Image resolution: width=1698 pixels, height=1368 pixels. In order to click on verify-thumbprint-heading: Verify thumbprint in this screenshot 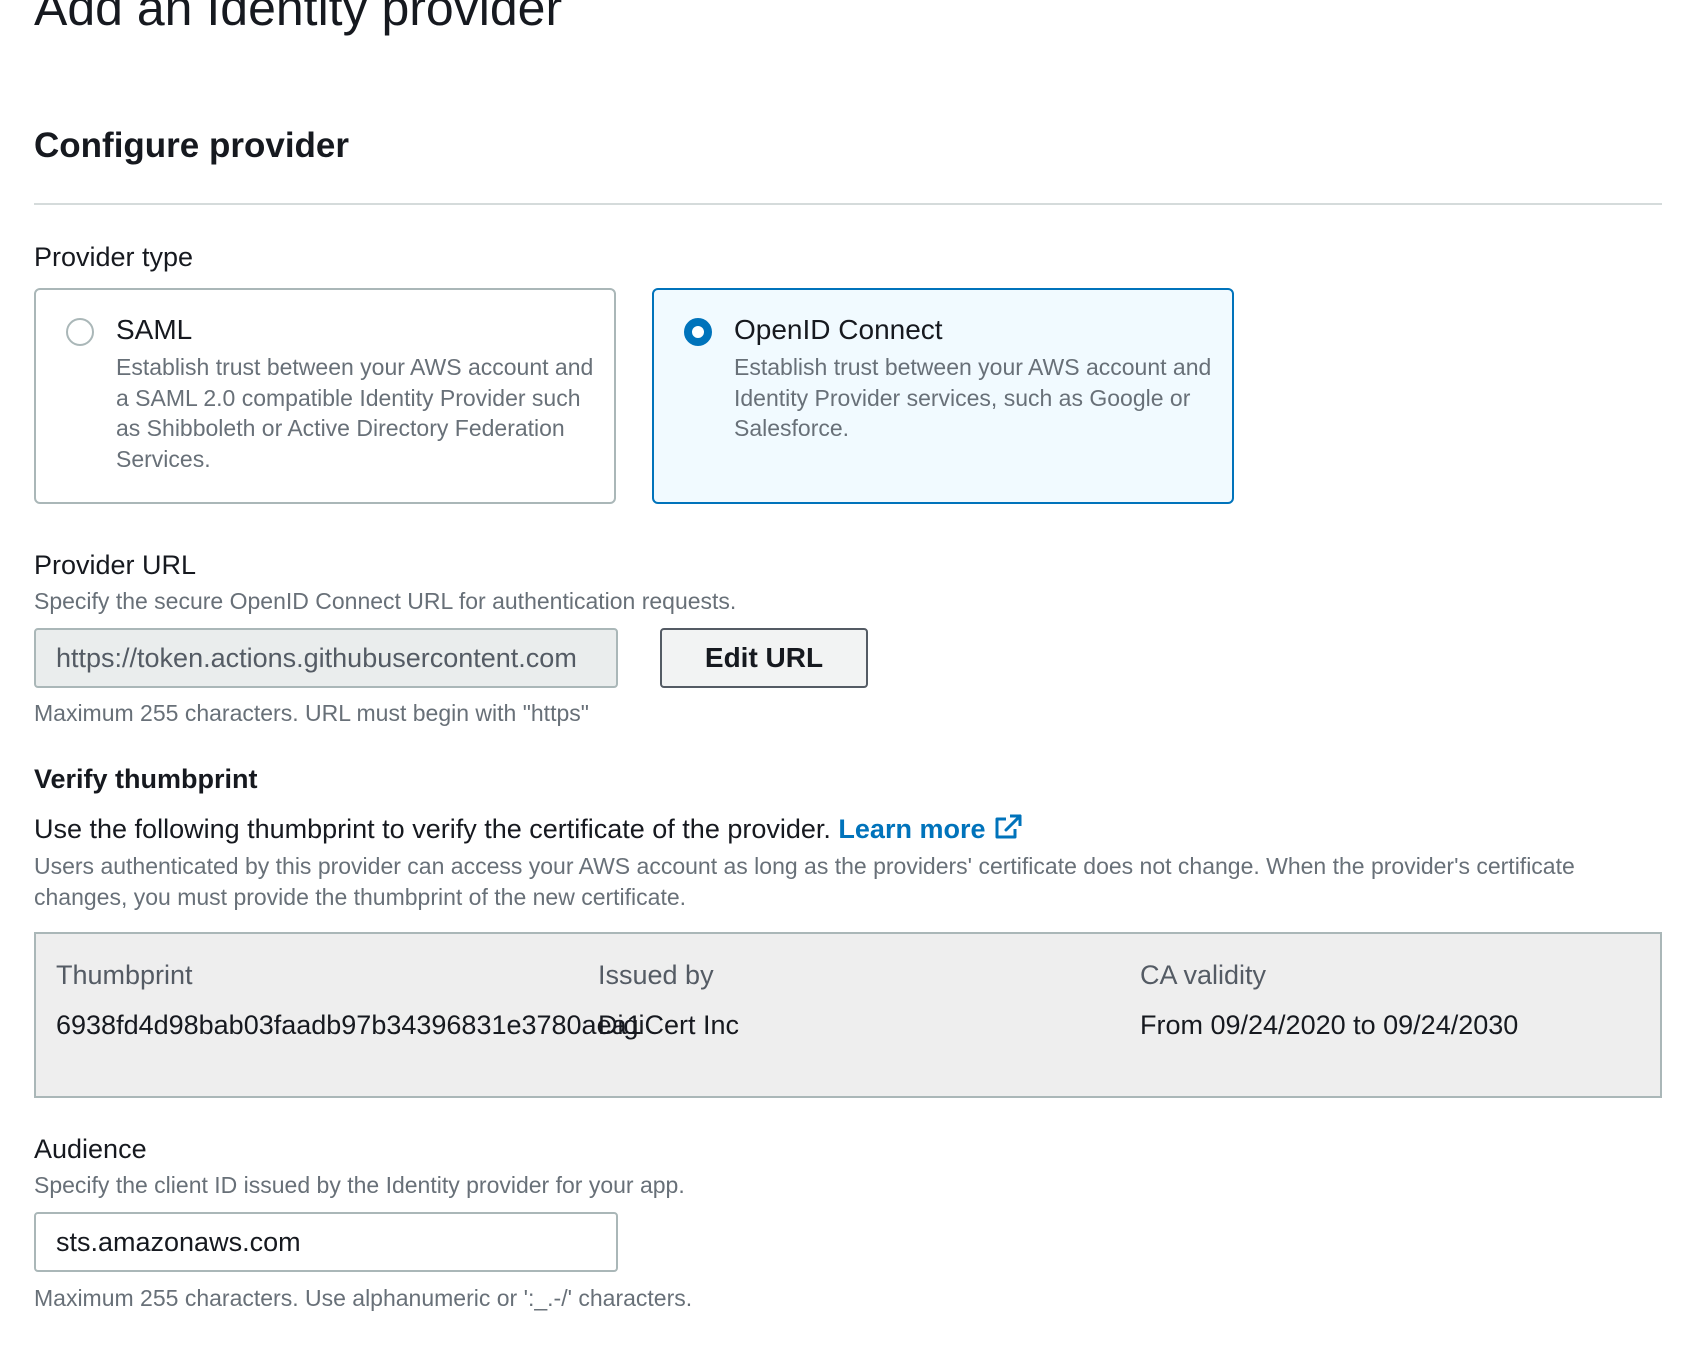, I will do `click(146, 779)`.